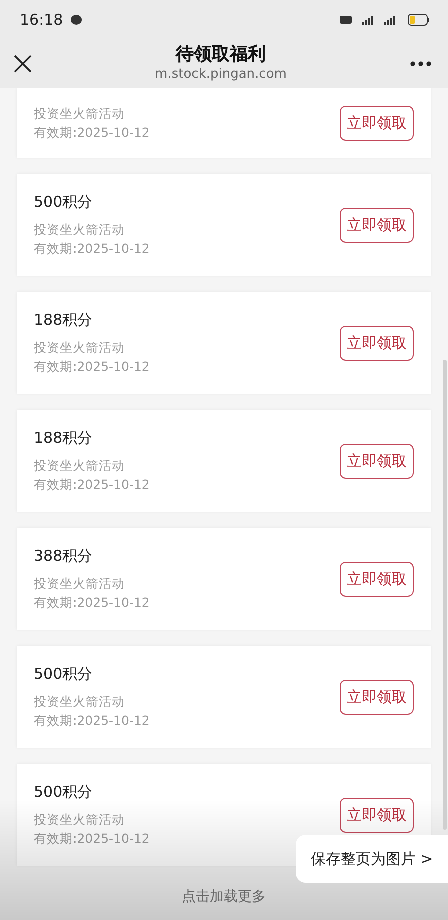 This screenshot has width=448, height=920. Describe the element at coordinates (221, 75) in the screenshot. I see `page-url: m.stock.pingan.com` at that location.